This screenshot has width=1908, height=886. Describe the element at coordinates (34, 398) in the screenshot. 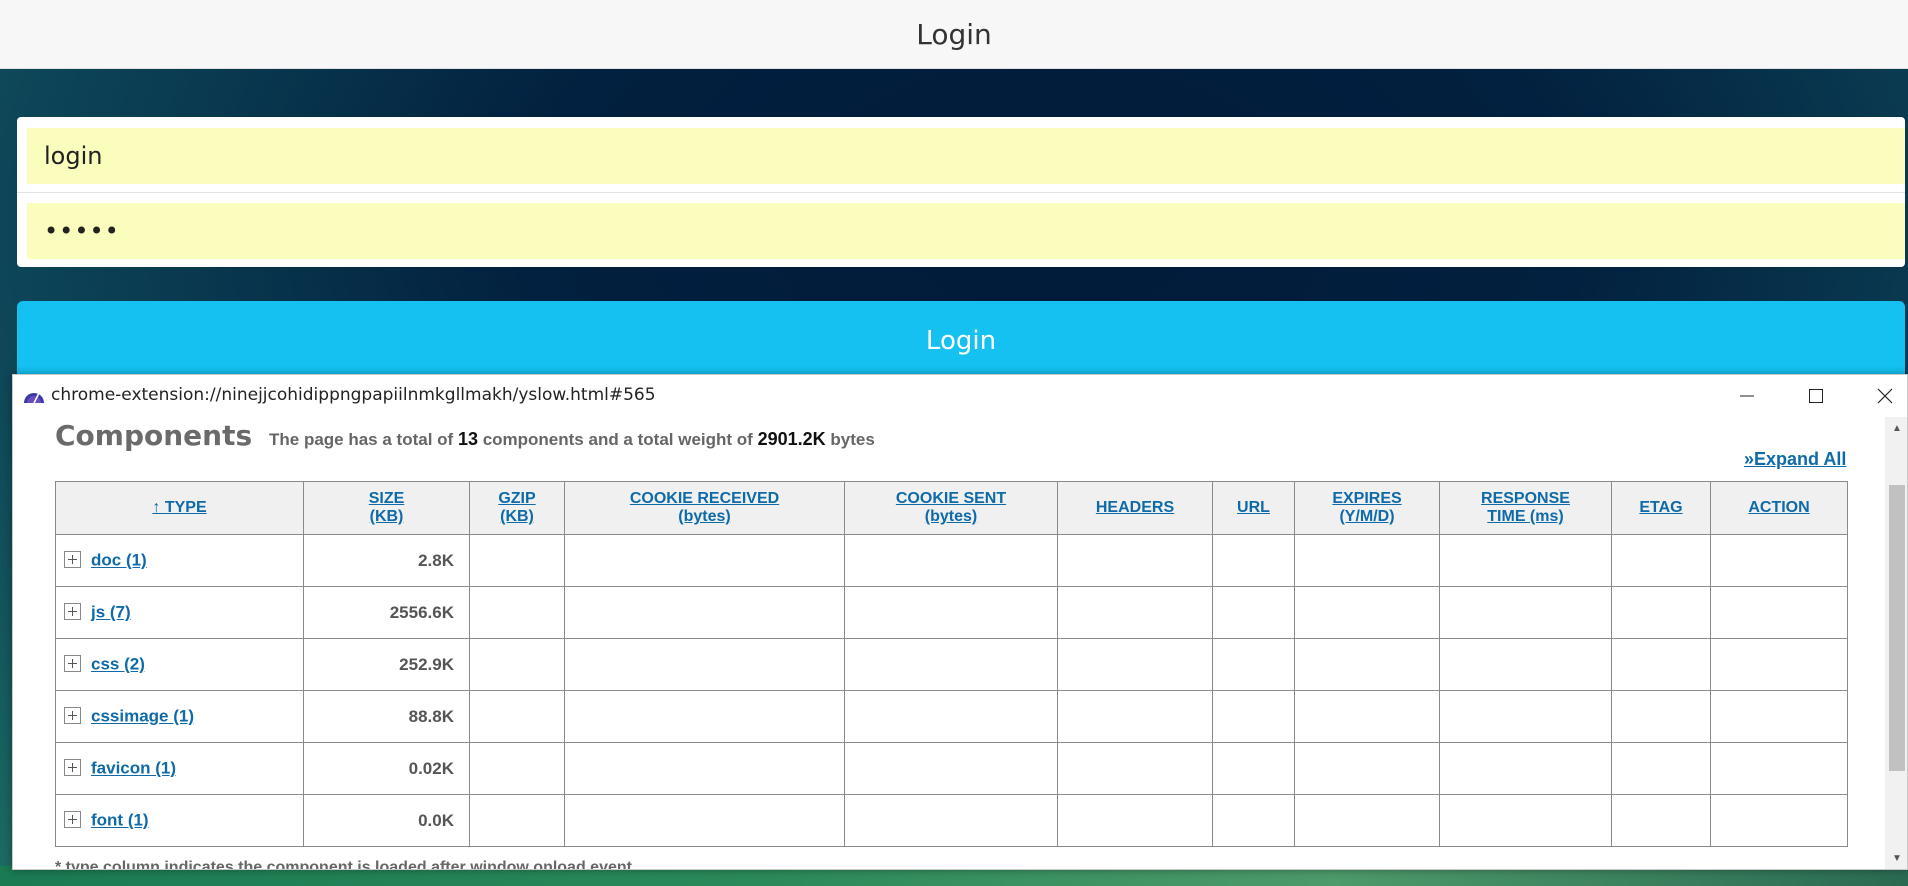

I see `yslow-app-icon` at that location.